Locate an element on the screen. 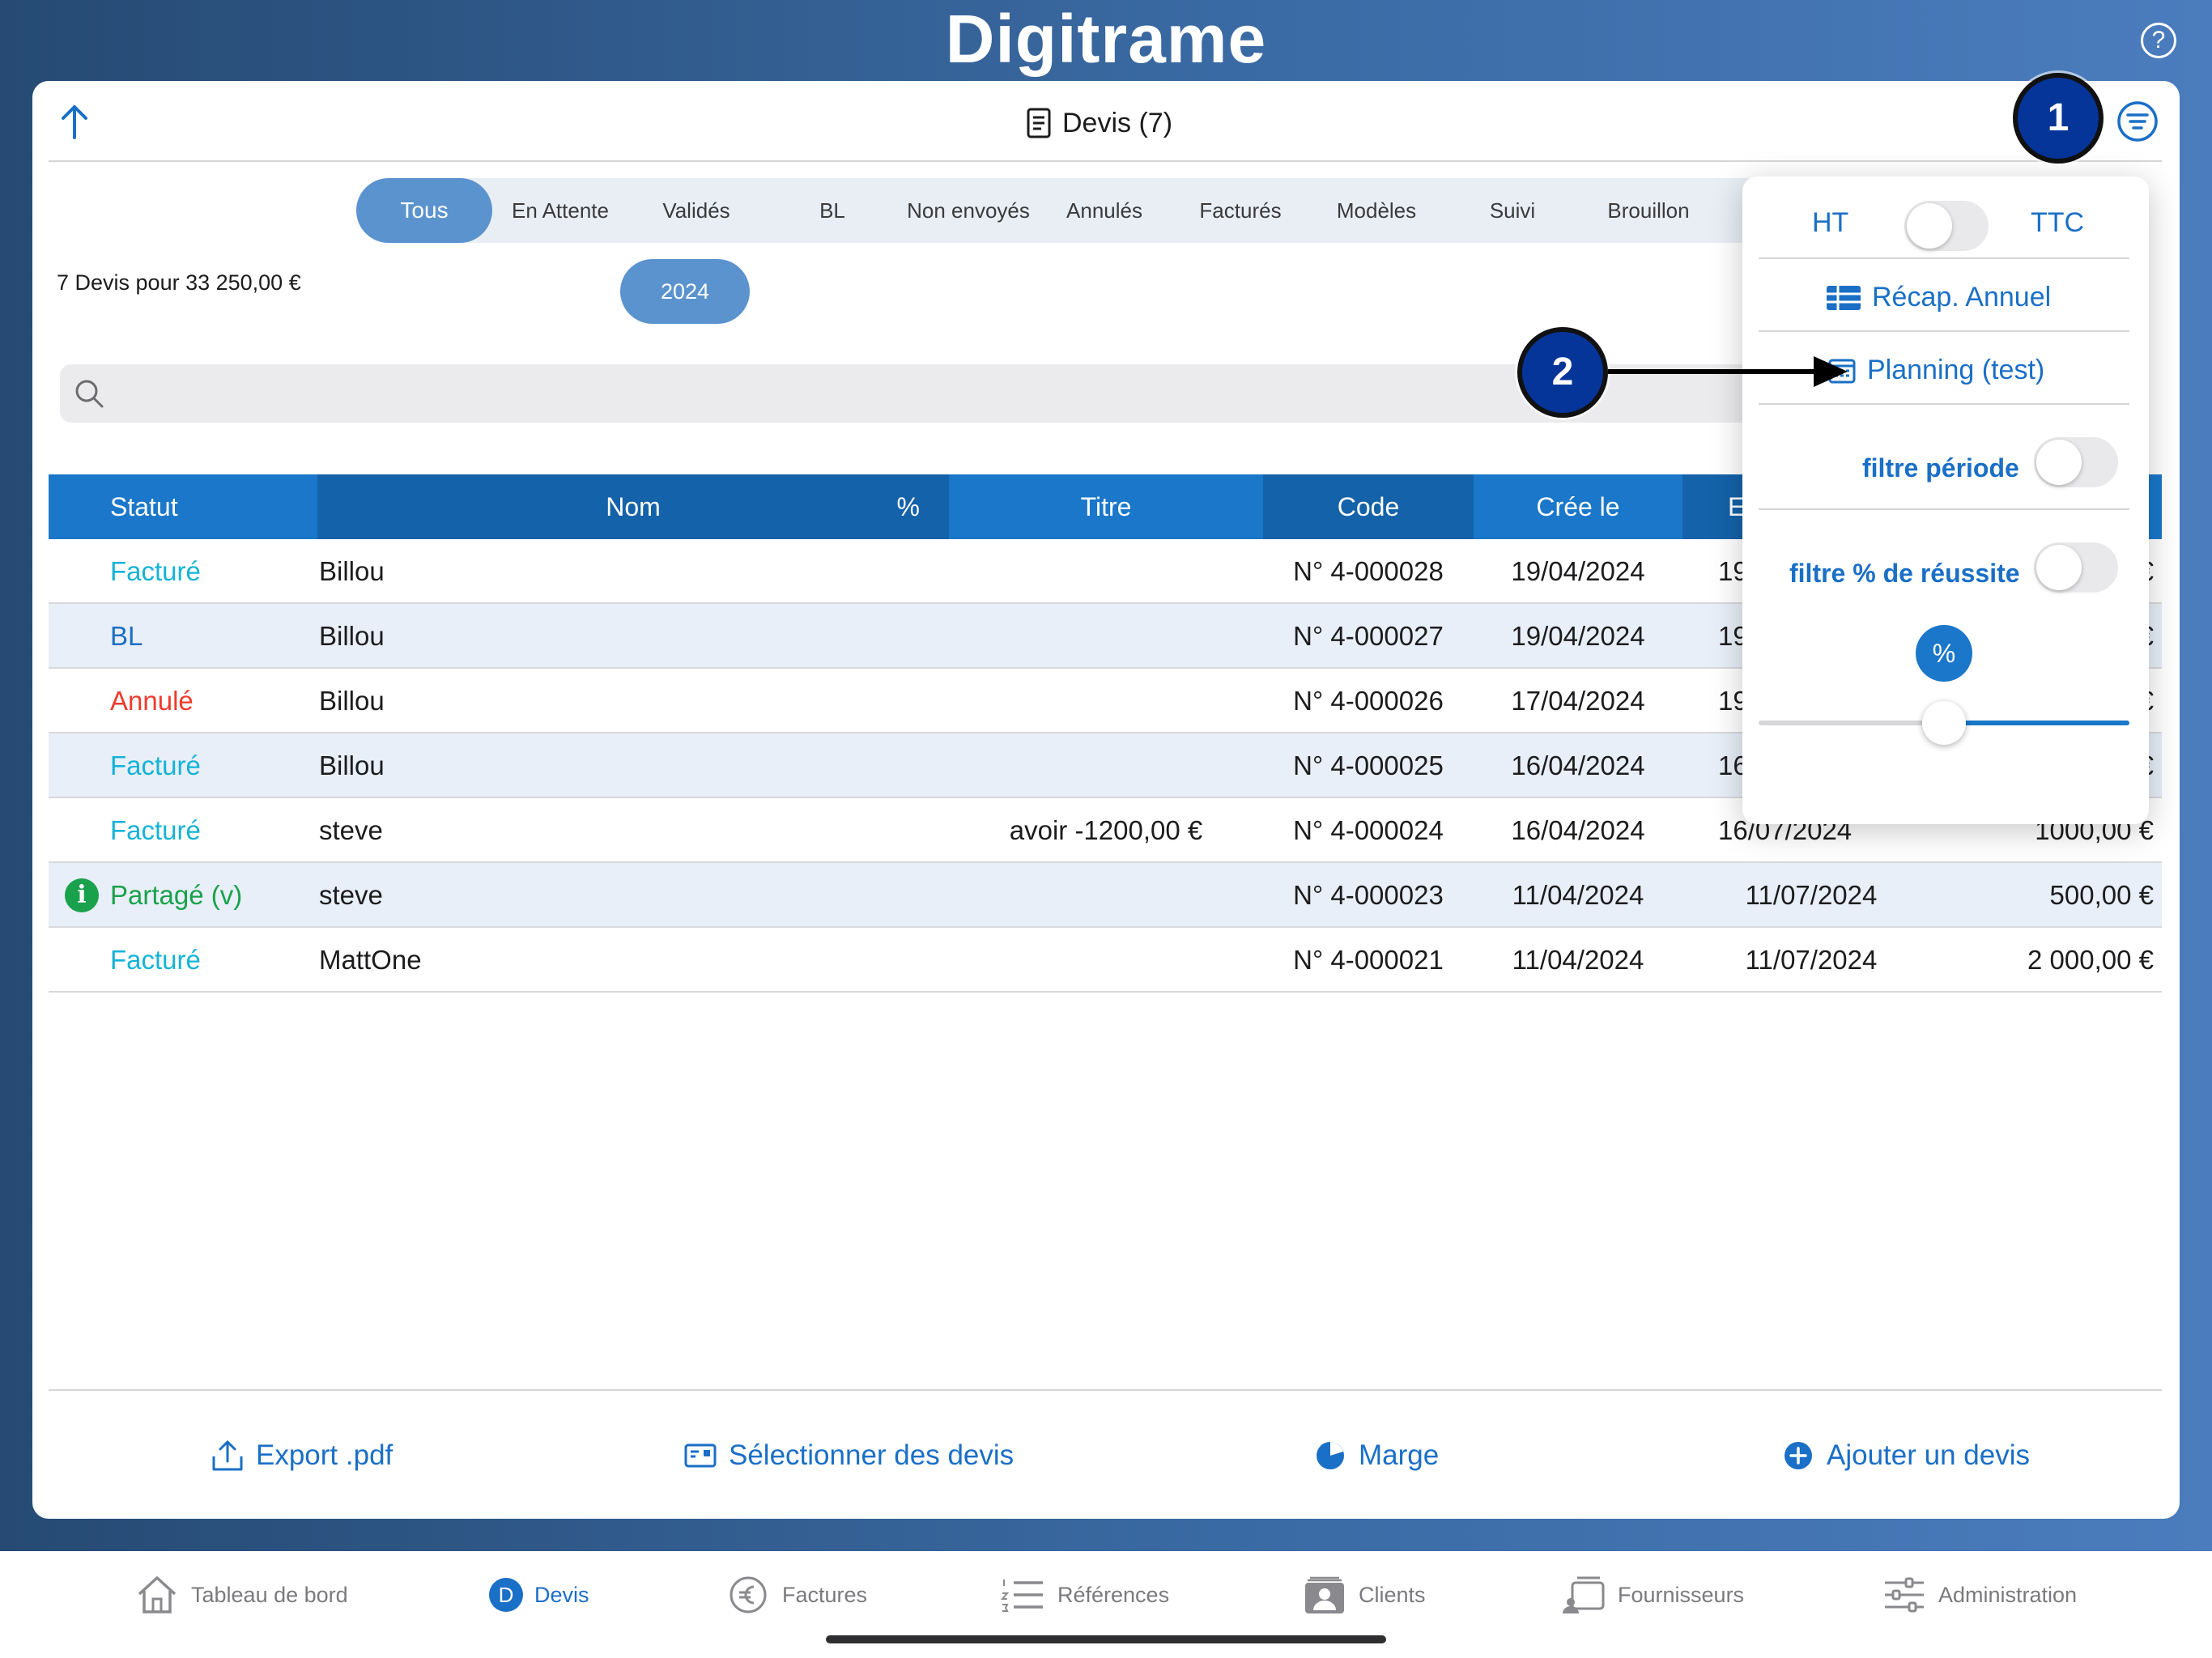  supplier-icon is located at coordinates (1584, 1594).